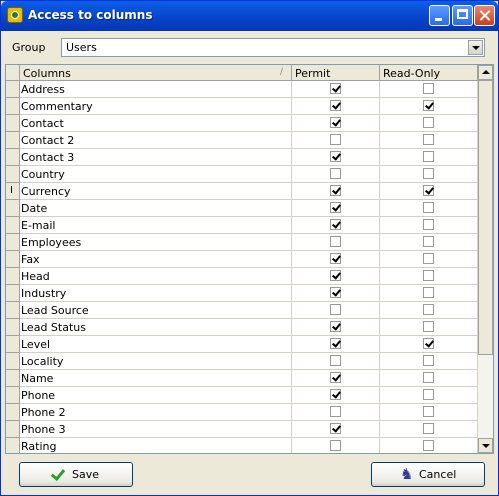  I want to click on table-row: Lead Status, so click(242, 327).